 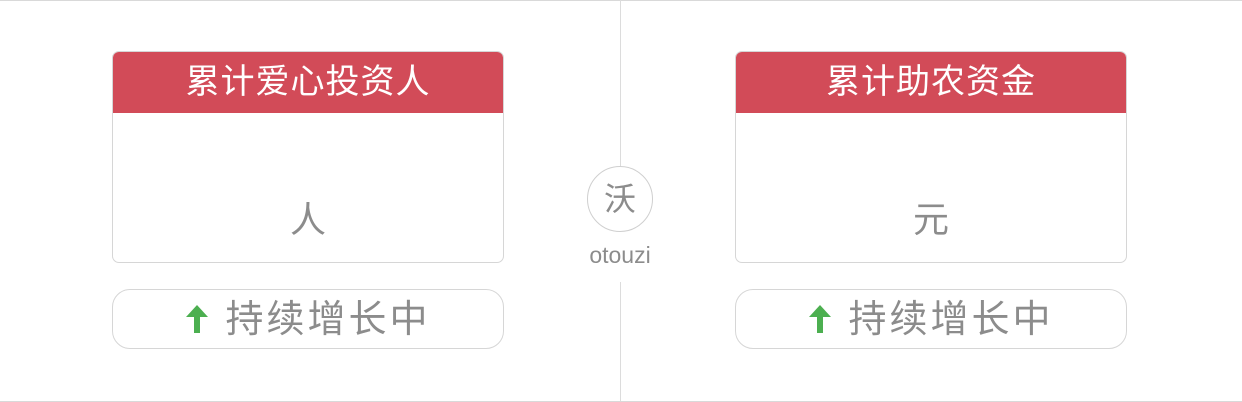 I want to click on investor-growth-text: 持续增长中, so click(x=328, y=319).